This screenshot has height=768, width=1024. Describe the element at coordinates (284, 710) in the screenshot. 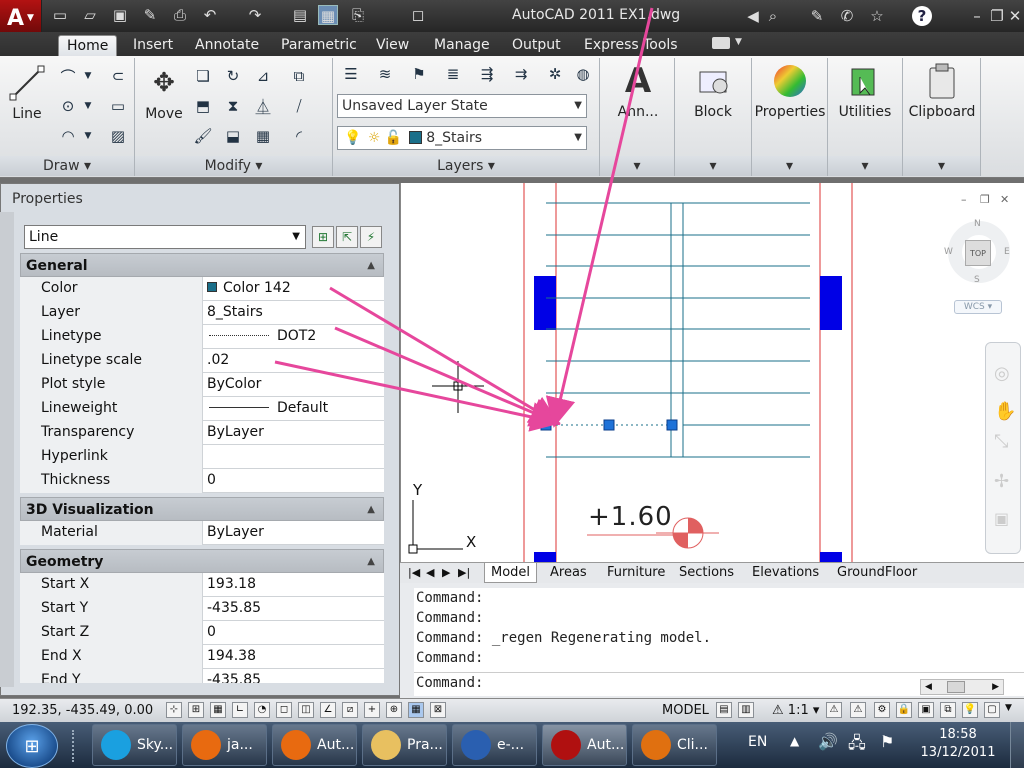

I see `object-snap-icon: ◻` at that location.